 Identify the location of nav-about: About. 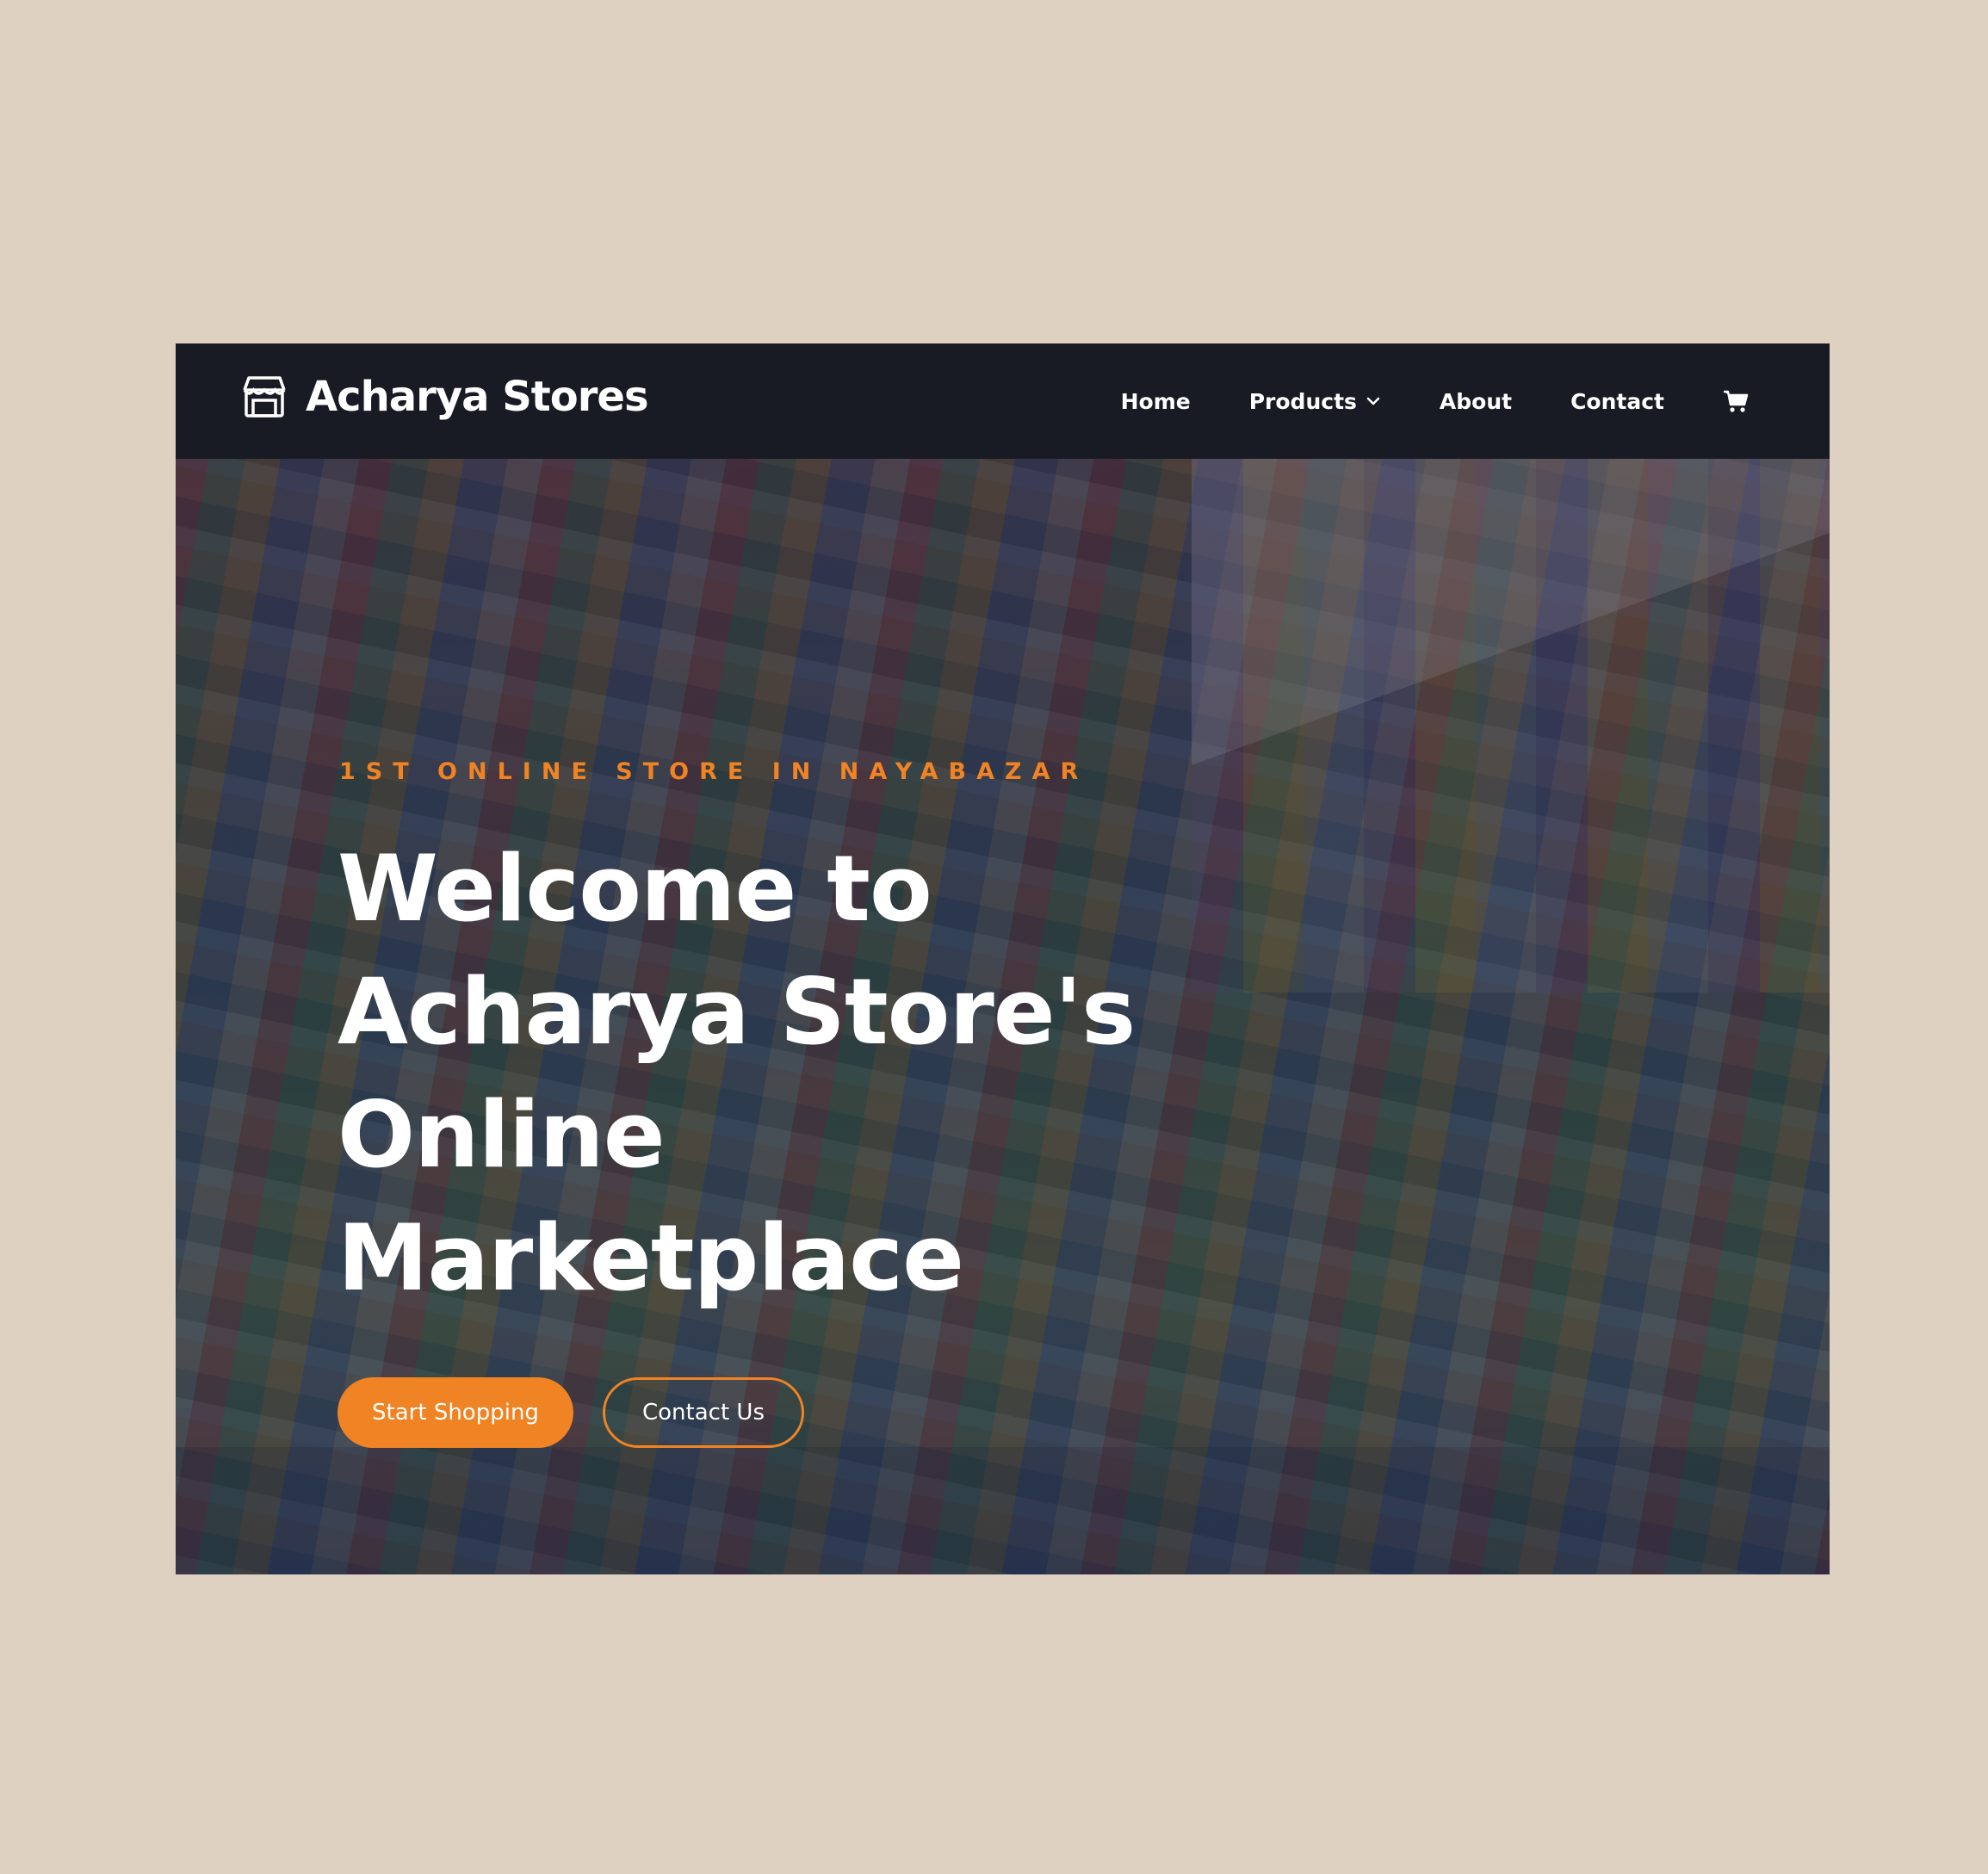
(1476, 401).